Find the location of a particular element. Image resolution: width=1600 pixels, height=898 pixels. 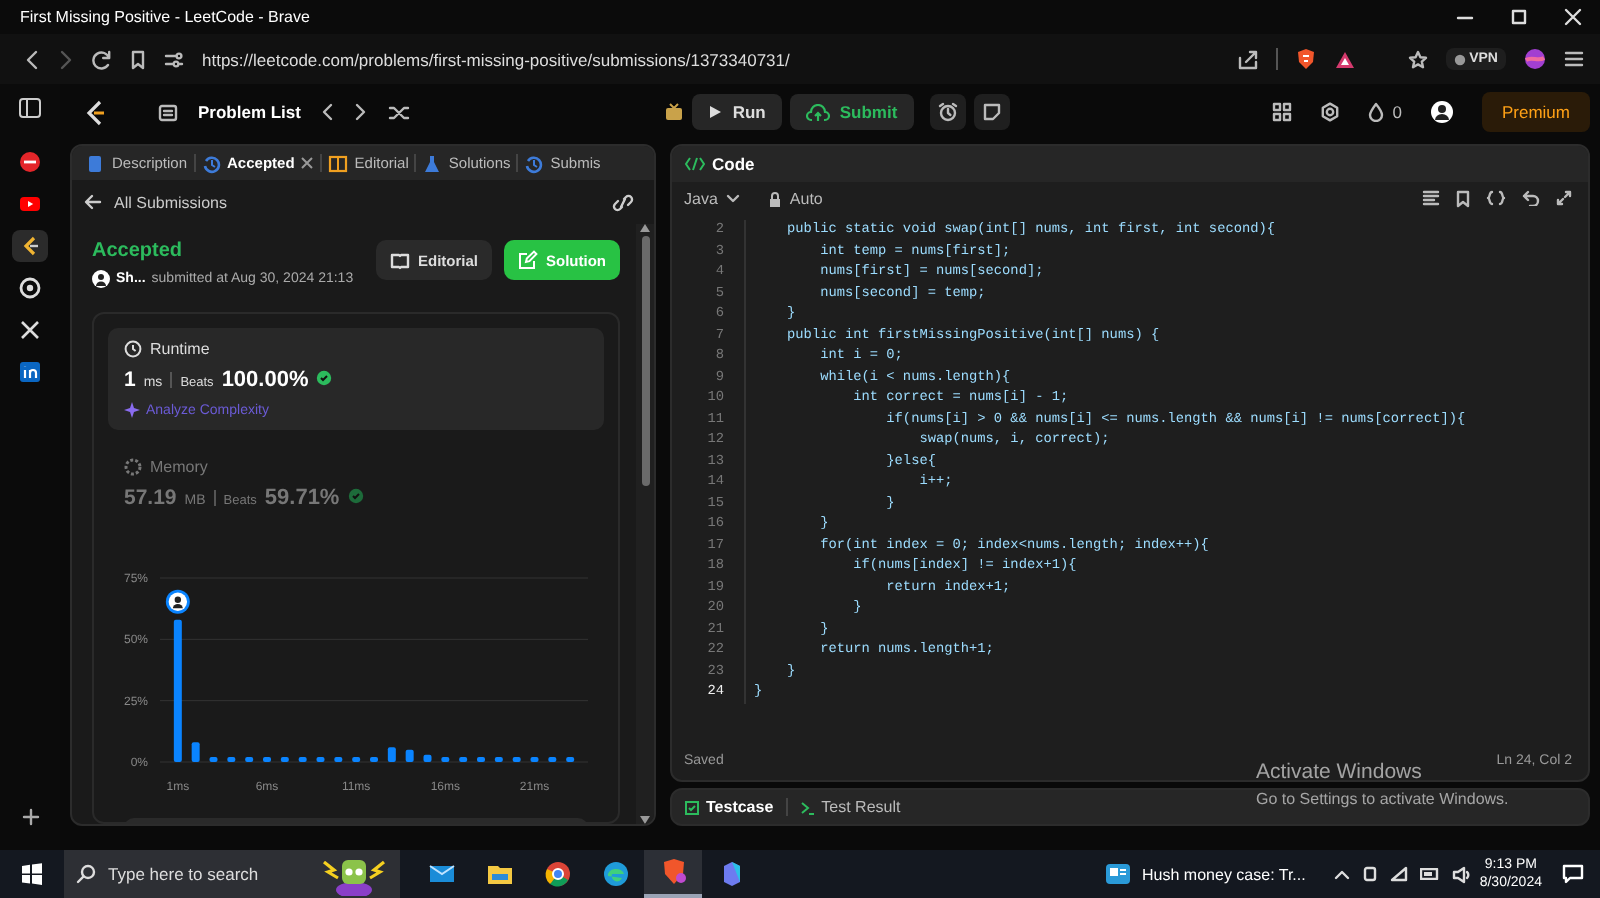

run-button: Run is located at coordinates (737, 112).